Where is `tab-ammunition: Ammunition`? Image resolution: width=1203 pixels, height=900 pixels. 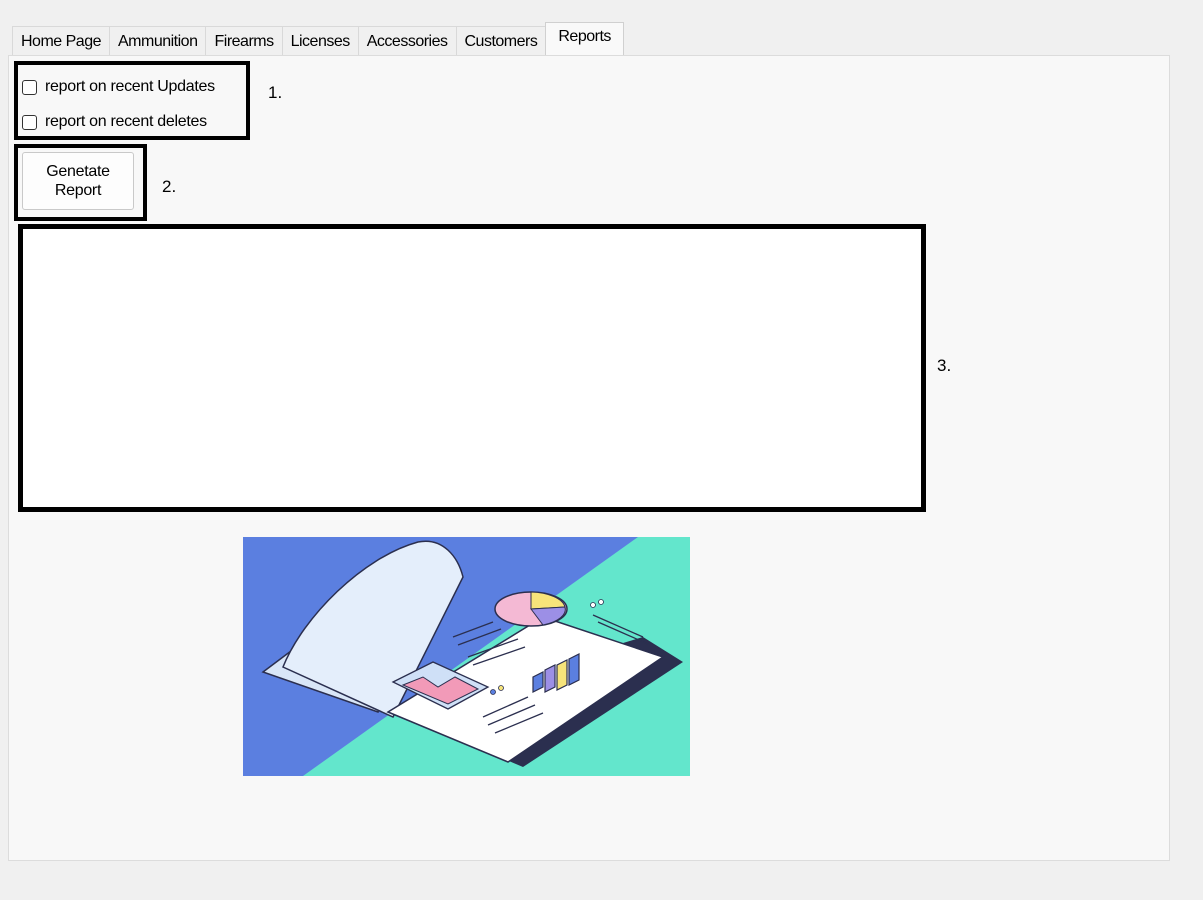
tab-ammunition: Ammunition is located at coordinates (158, 40).